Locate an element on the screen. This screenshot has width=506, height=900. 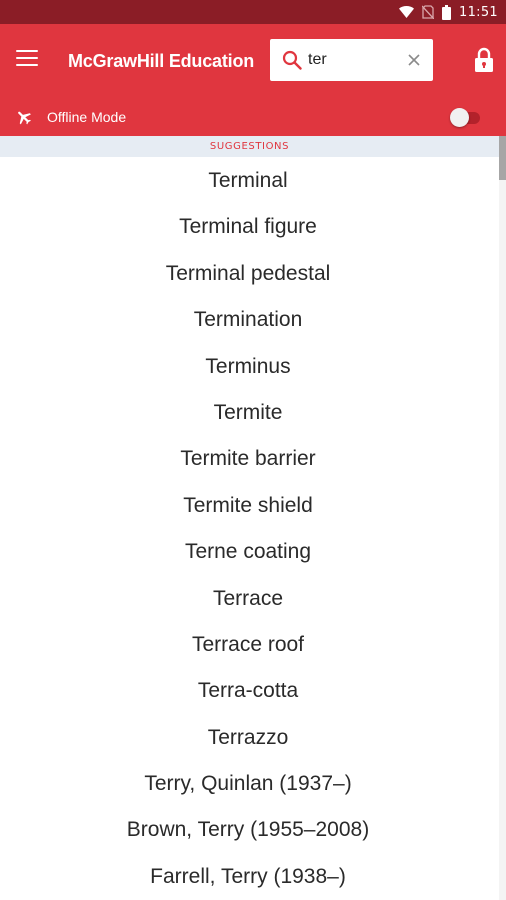
search-box is located at coordinates (351, 60).